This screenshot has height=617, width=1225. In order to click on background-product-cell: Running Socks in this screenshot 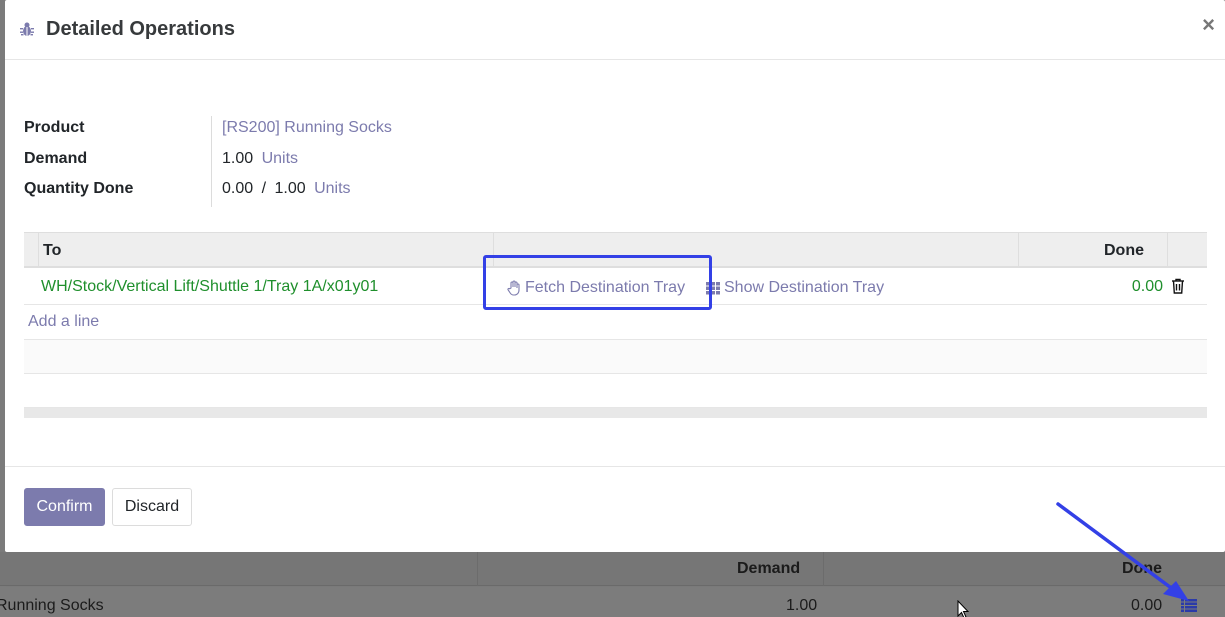, I will do `click(52, 605)`.